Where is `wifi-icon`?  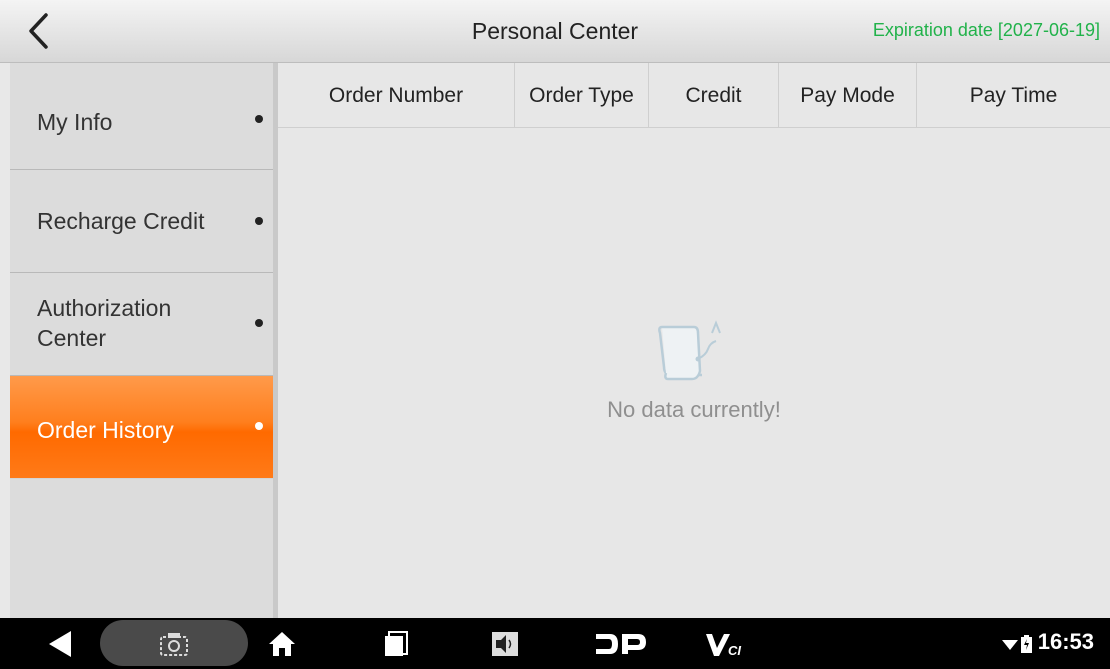
wifi-icon is located at coordinates (1010, 644).